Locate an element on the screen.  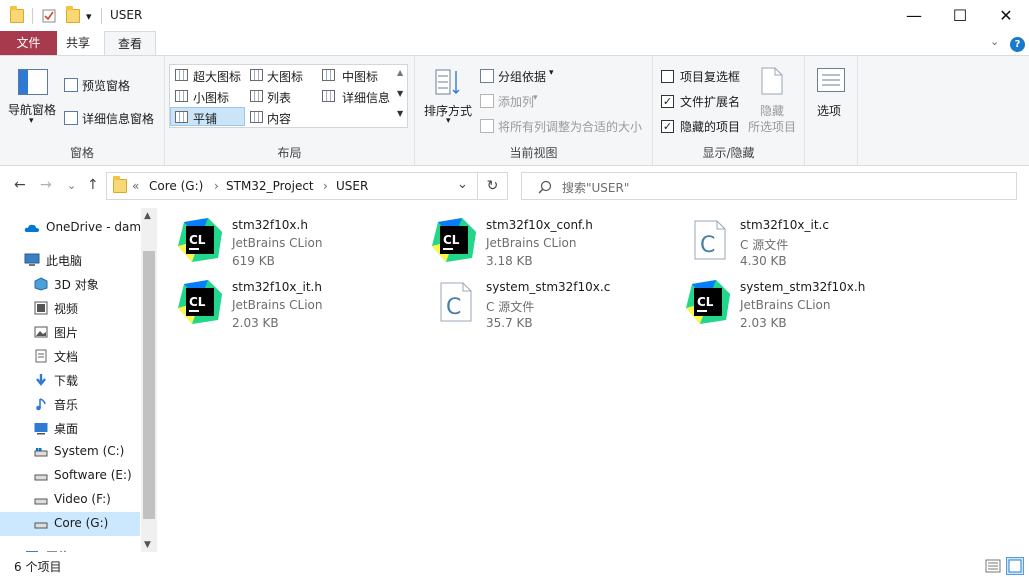
file-tile: C stm32f10x_it.c C 源文件 4.30 KB is located at coordinates (811, 247).